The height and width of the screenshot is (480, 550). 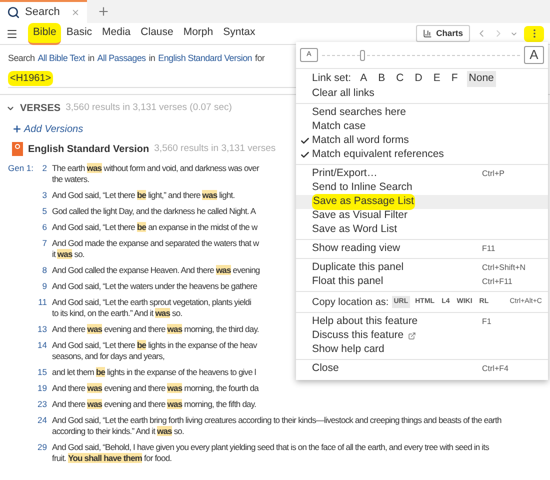 What do you see at coordinates (79, 33) in the screenshot?
I see `search-type-tab: Basic` at bounding box center [79, 33].